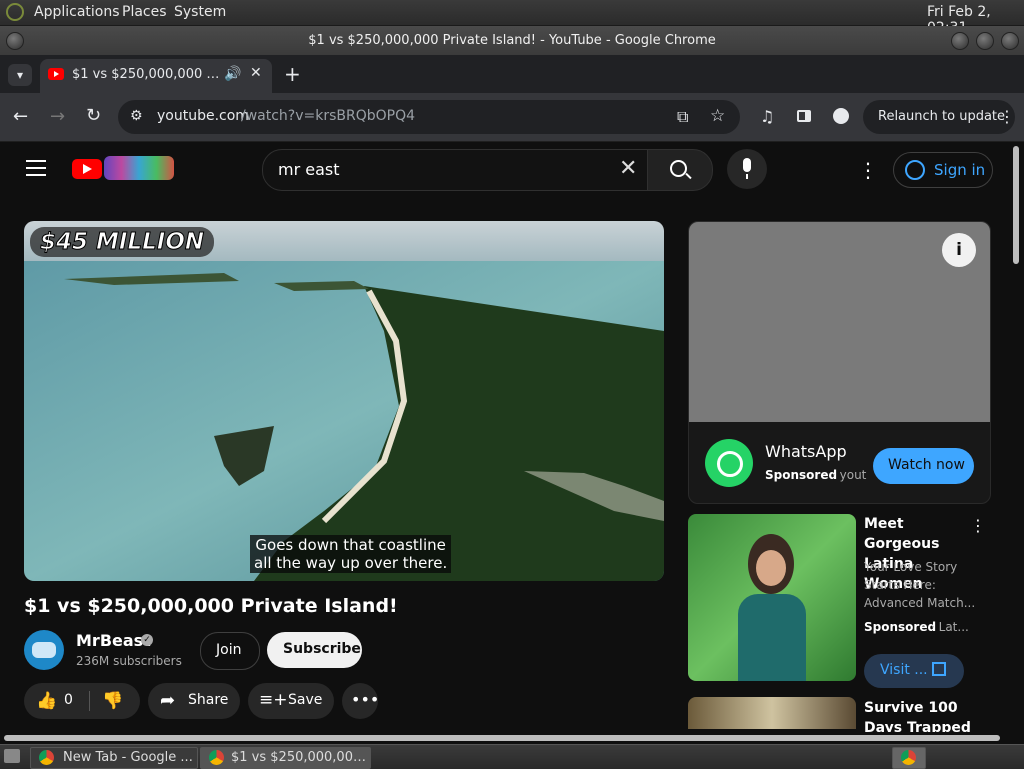  I want to click on relaunch-label: Relaunch to update, so click(942, 116).